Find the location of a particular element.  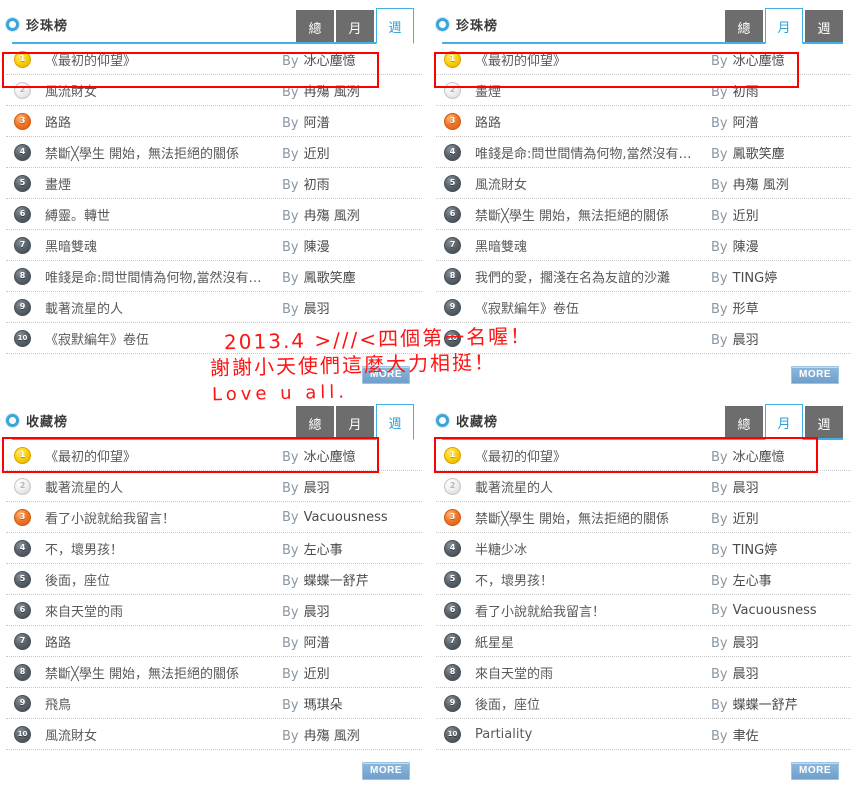

tab-favorite-month-2: 週 is located at coordinates (824, 423).